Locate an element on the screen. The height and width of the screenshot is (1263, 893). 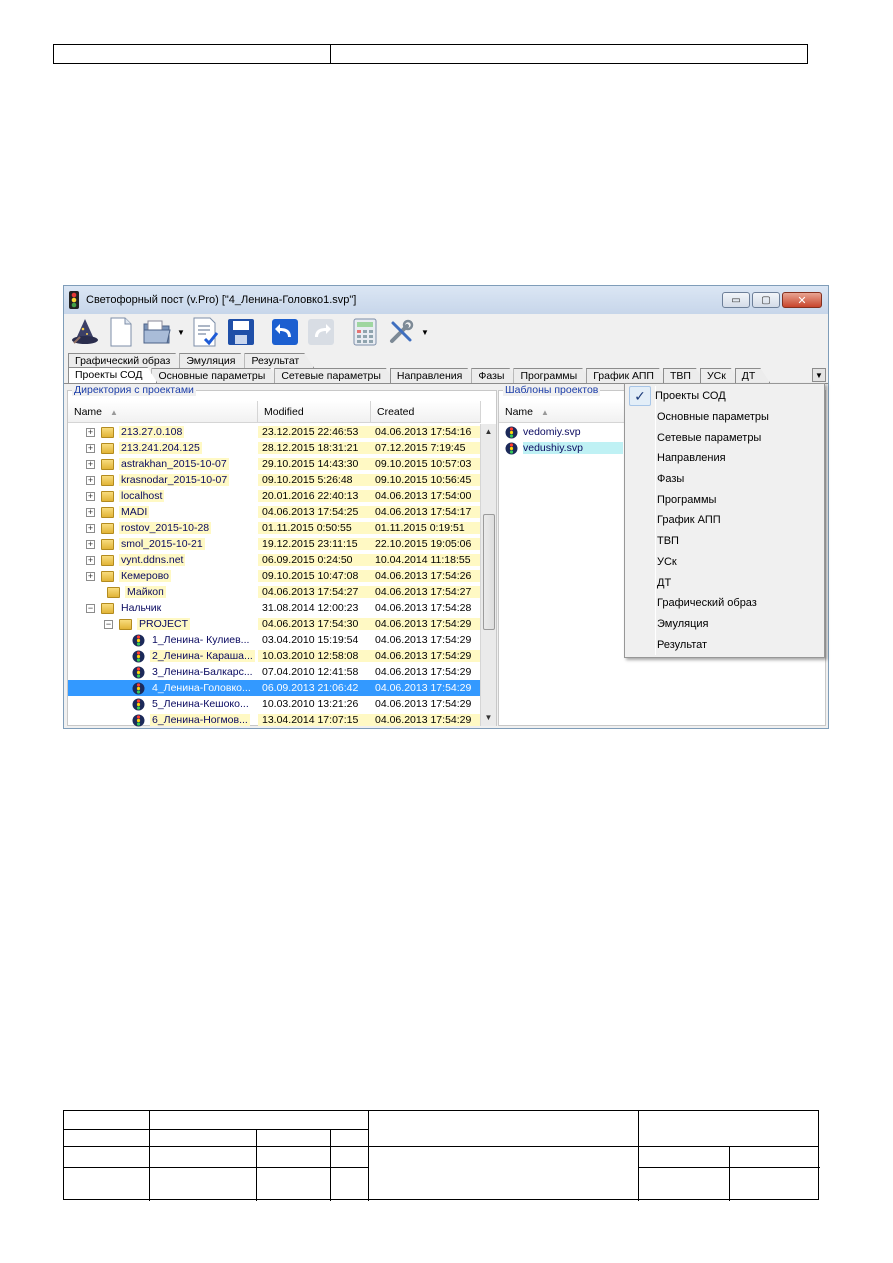
project-templates-label: Шаблоны проектов is located at coordinates (552, 390).